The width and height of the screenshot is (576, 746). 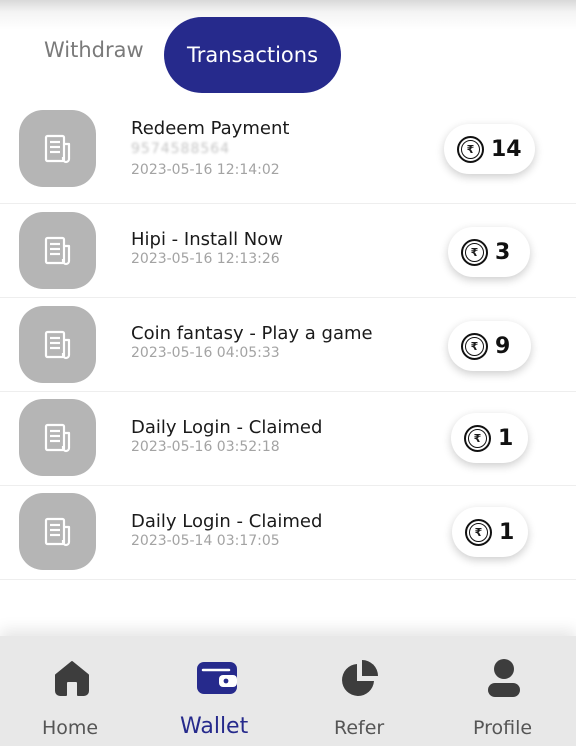 What do you see at coordinates (359, 728) in the screenshot?
I see `nav-refer-label: Refer` at bounding box center [359, 728].